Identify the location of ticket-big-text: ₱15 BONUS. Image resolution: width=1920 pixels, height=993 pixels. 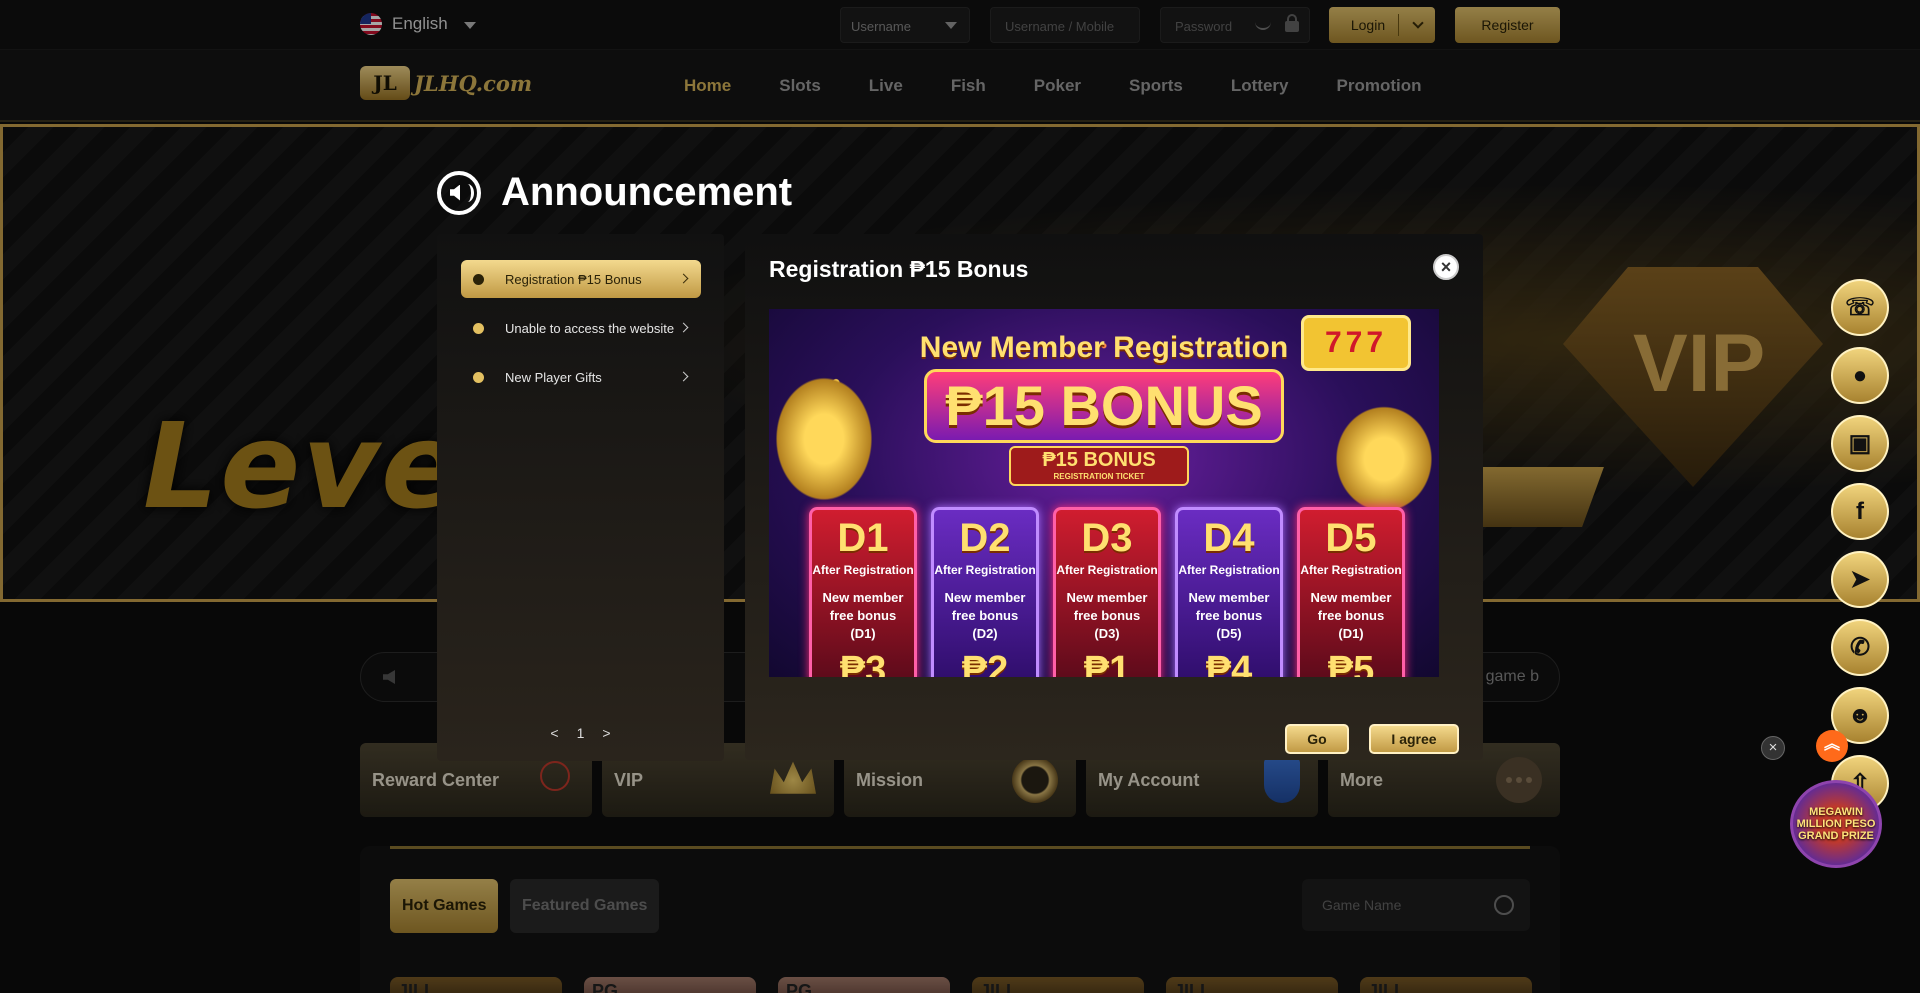
(1099, 460).